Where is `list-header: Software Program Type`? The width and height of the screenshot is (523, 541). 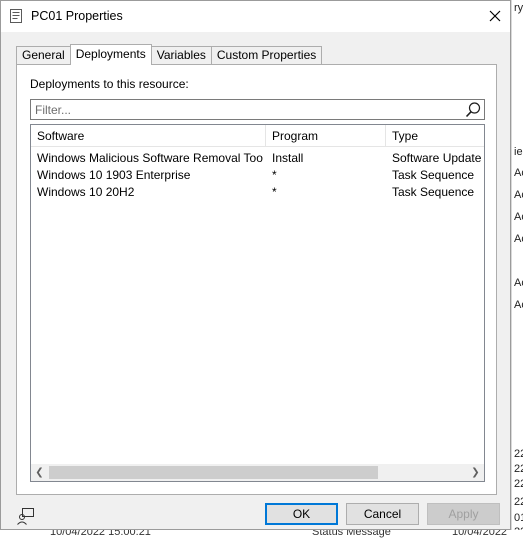 list-header: Software Program Type is located at coordinates (257, 136).